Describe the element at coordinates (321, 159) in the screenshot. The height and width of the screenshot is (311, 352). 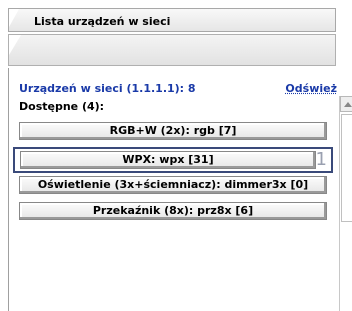
I see `device-index-badge: 1` at that location.